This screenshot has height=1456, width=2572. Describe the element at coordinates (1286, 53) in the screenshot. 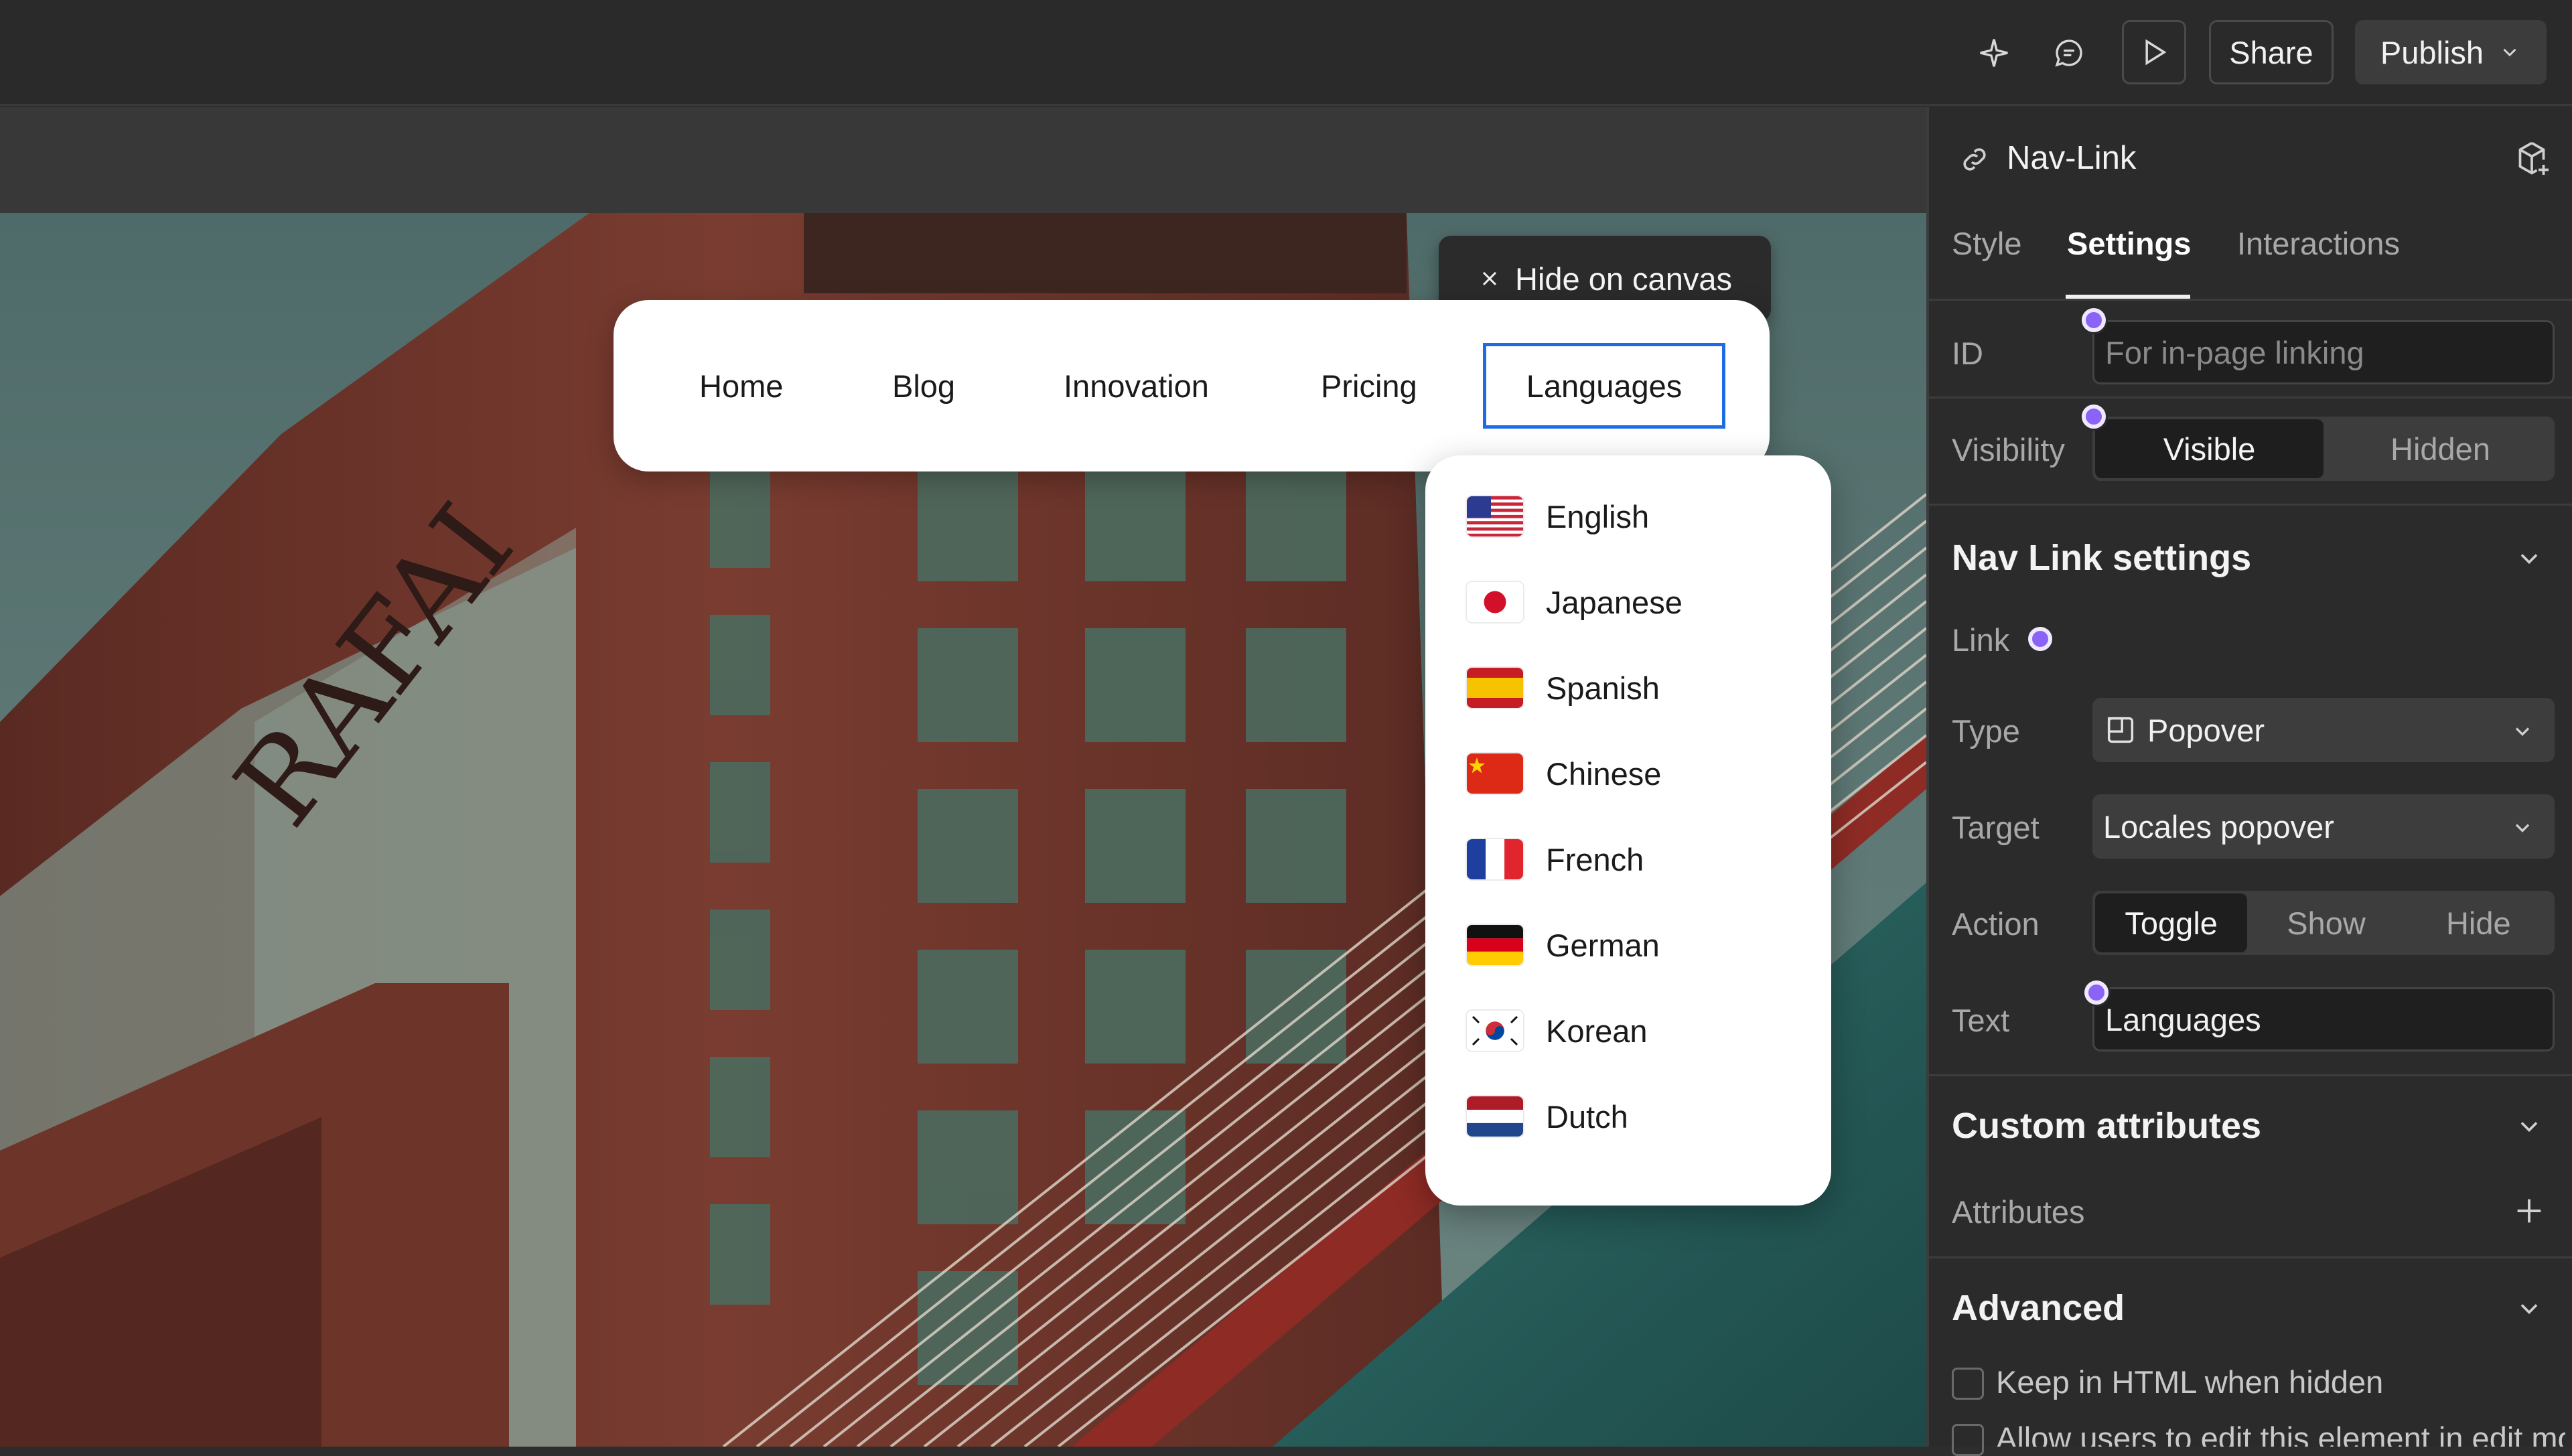

I see `top-toolbar: Share Publish` at that location.